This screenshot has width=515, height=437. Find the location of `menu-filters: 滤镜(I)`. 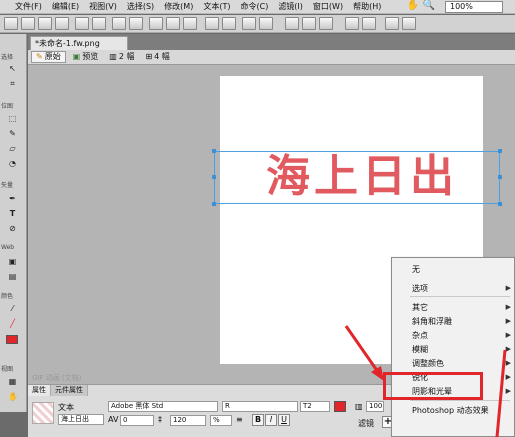

menu-filters: 滤镜(I) is located at coordinates (290, 6).